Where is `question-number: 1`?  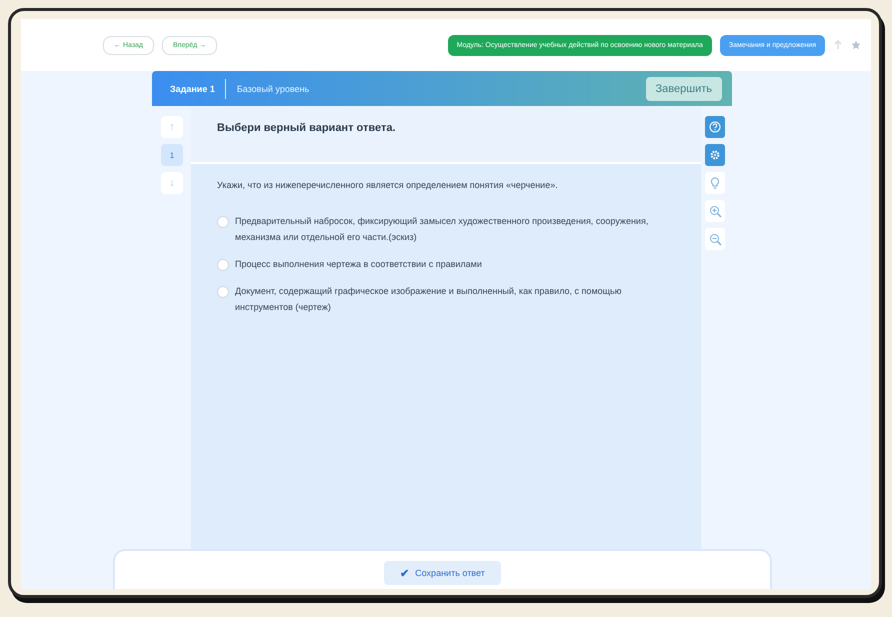
question-number: 1 is located at coordinates (172, 155).